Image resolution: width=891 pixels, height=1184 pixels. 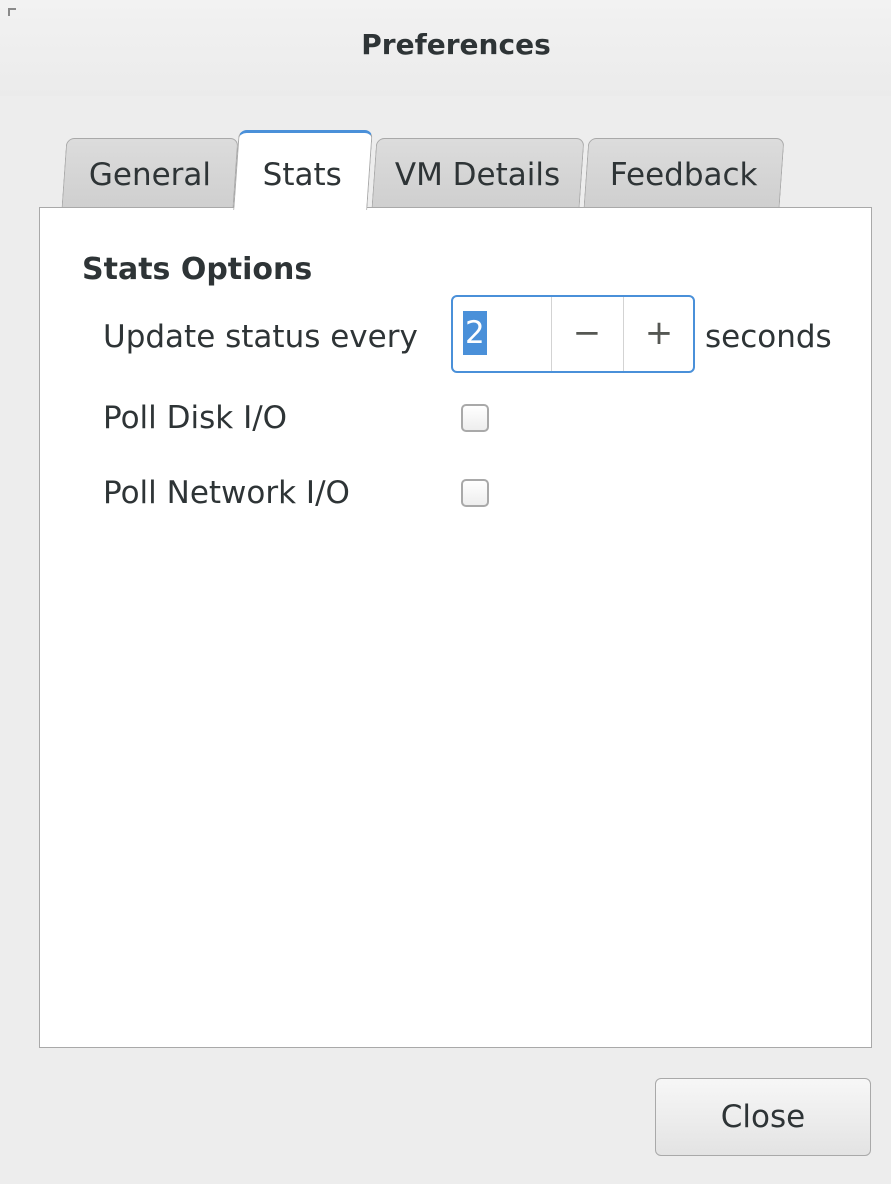 What do you see at coordinates (226, 493) in the screenshot?
I see `poll-network-label: Poll Network I/O` at bounding box center [226, 493].